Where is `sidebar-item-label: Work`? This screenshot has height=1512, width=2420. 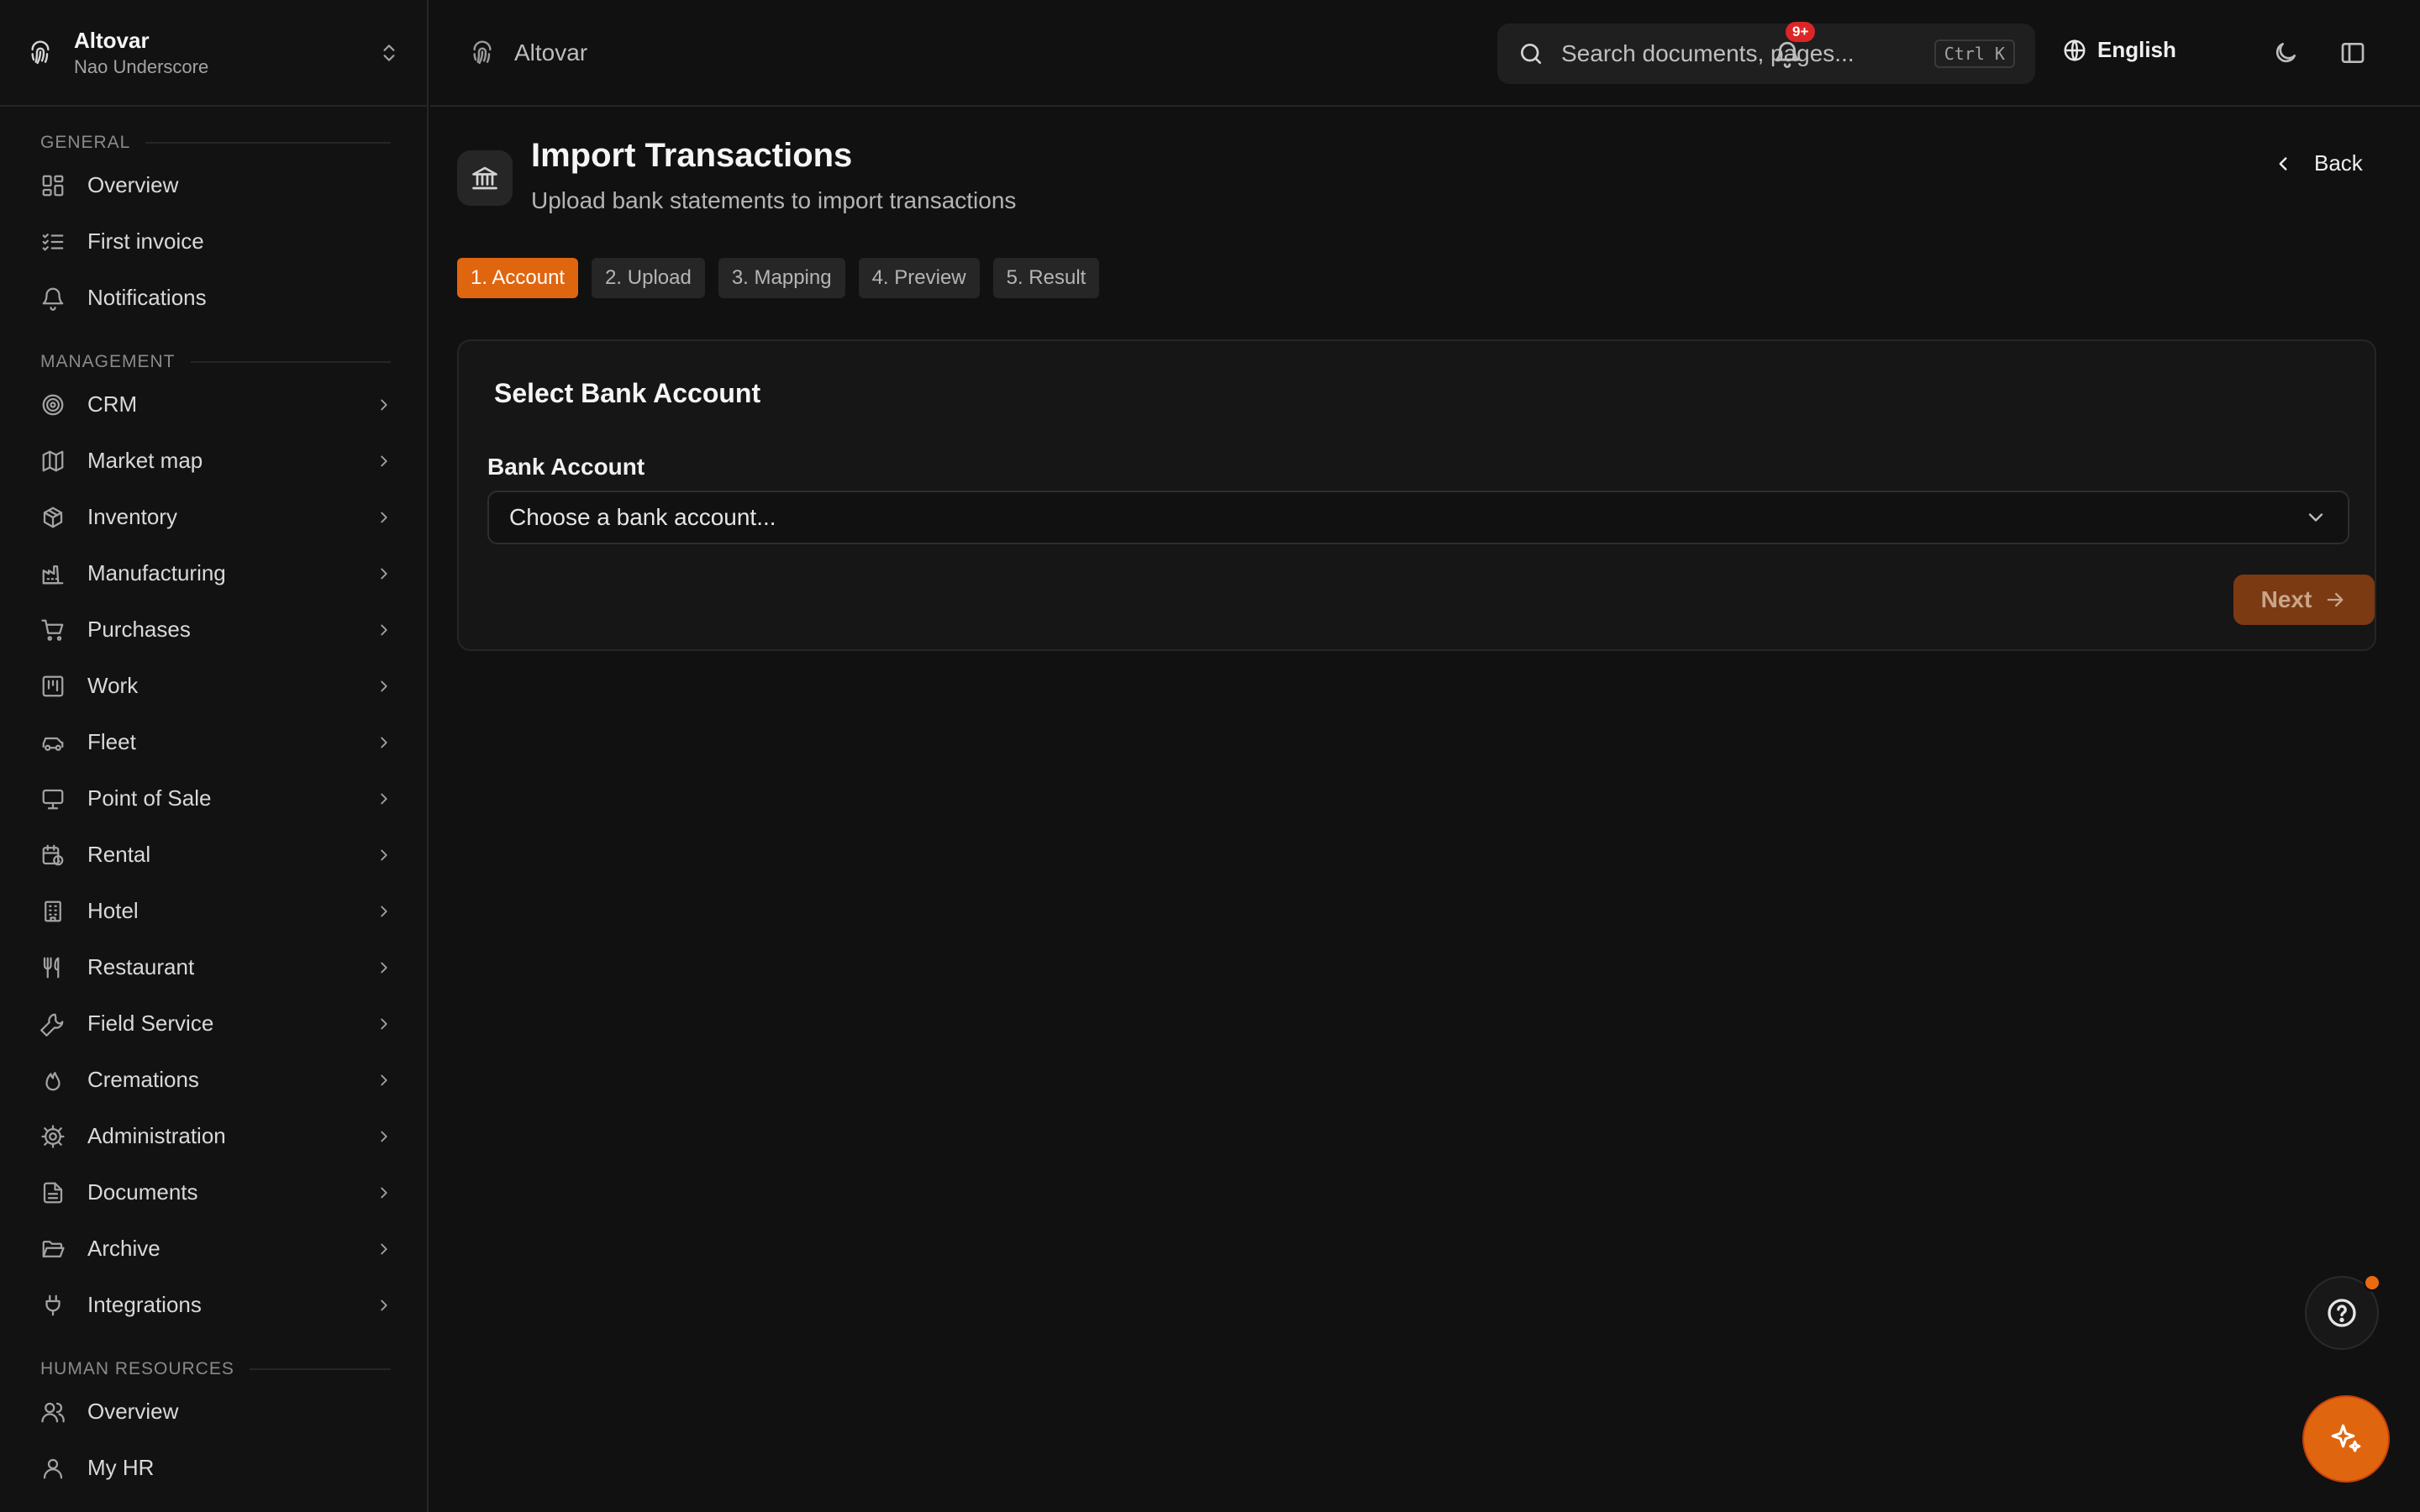 sidebar-item-label: Work is located at coordinates (113, 685).